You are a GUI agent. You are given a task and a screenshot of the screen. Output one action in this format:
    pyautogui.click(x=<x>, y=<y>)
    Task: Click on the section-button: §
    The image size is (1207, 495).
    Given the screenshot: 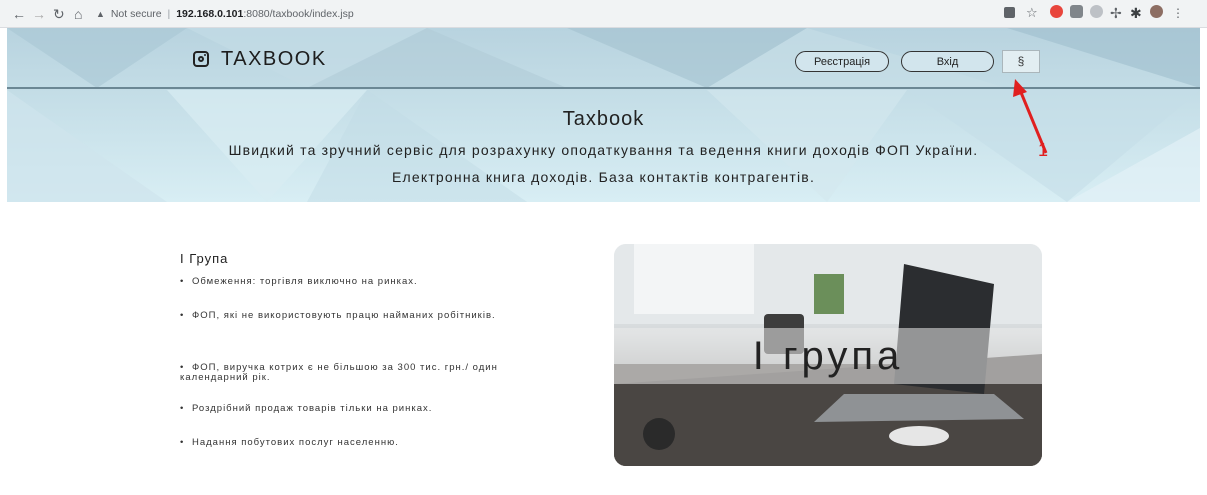 What is the action you would take?
    pyautogui.click(x=1021, y=61)
    